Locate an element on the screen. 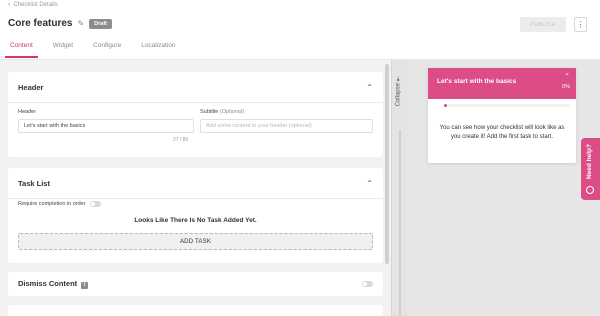 The height and width of the screenshot is (316, 600). back-link: ‹ Checklist Details is located at coordinates (33, 4).